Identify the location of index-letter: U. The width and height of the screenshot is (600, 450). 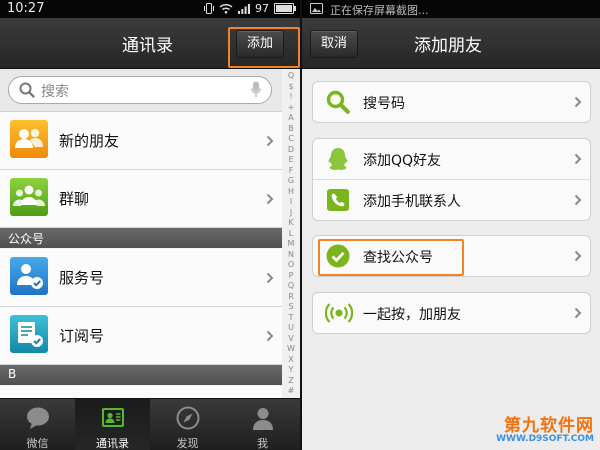
(291, 327).